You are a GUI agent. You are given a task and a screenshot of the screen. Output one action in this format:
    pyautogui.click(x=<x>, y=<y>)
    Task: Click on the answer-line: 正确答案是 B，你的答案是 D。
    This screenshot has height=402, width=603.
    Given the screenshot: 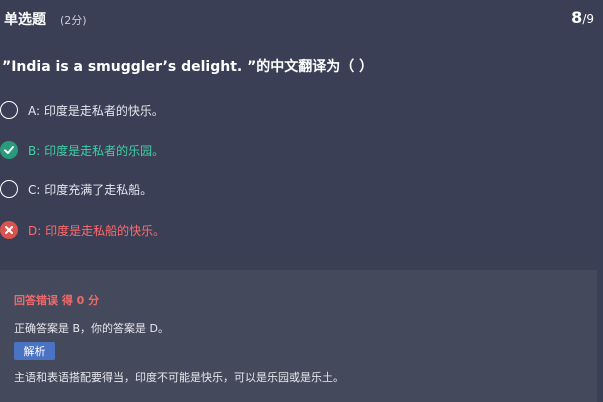 What is the action you would take?
    pyautogui.click(x=92, y=328)
    